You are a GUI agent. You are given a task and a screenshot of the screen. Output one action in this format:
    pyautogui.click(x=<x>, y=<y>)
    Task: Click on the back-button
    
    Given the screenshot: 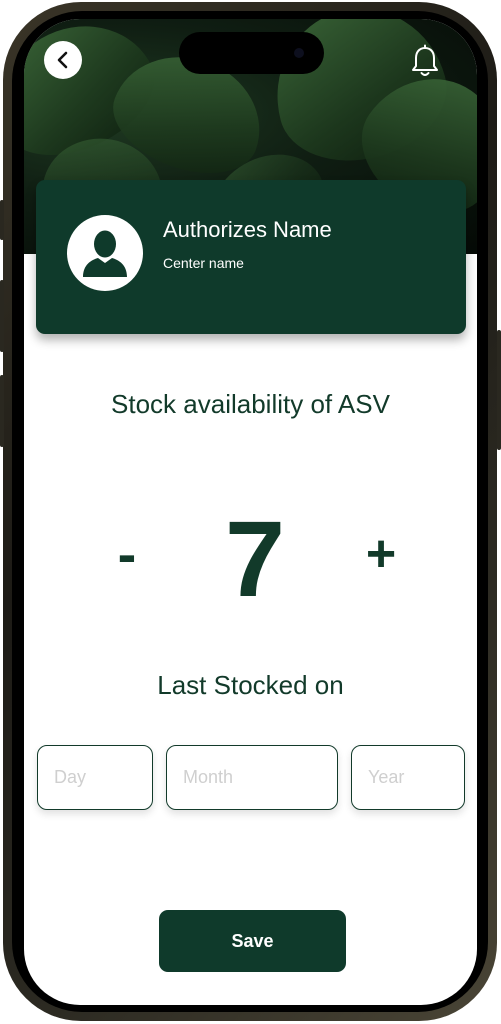 What is the action you would take?
    pyautogui.click(x=63, y=60)
    